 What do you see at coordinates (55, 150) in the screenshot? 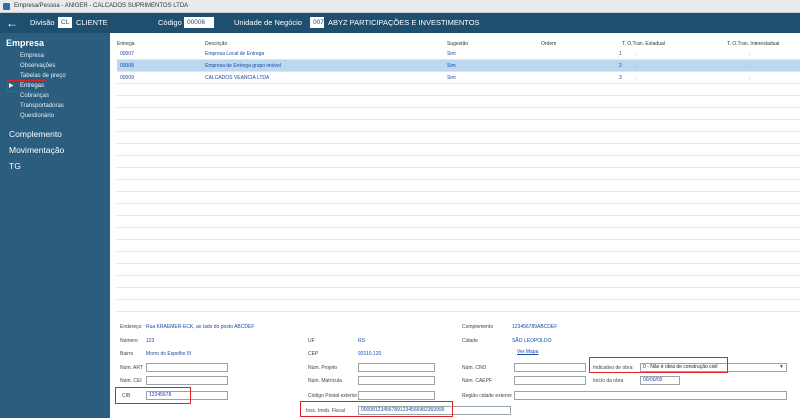
I see `sidebar-section-movimentacao: Movimentação` at bounding box center [55, 150].